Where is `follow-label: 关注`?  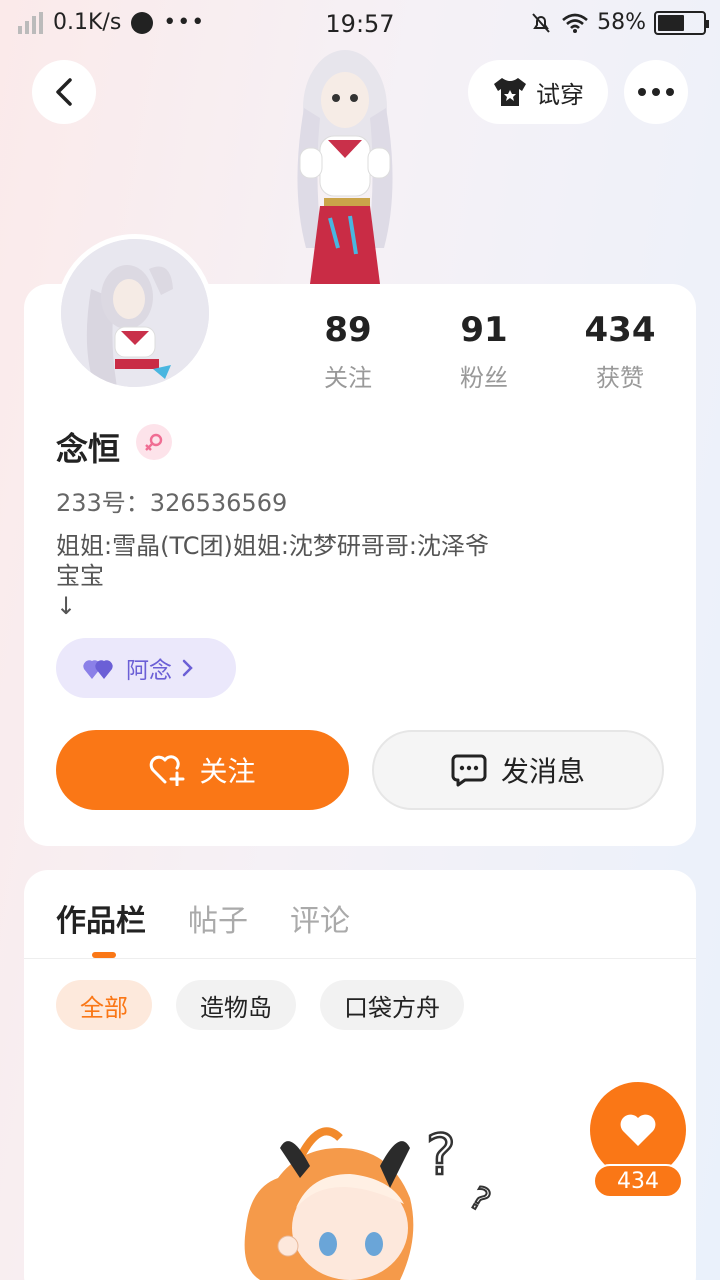
follow-label: 关注 is located at coordinates (227, 771).